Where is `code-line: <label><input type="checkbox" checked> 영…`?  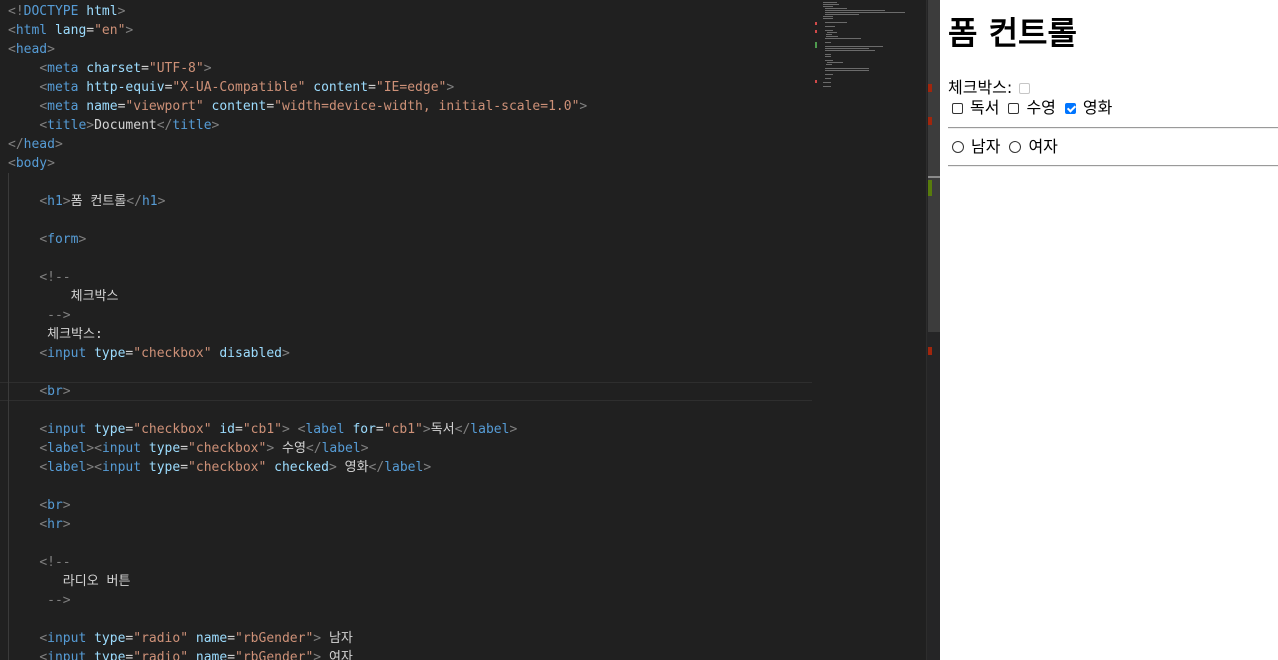
code-line: <label><input type="checkbox" checked> 영… is located at coordinates (410, 467).